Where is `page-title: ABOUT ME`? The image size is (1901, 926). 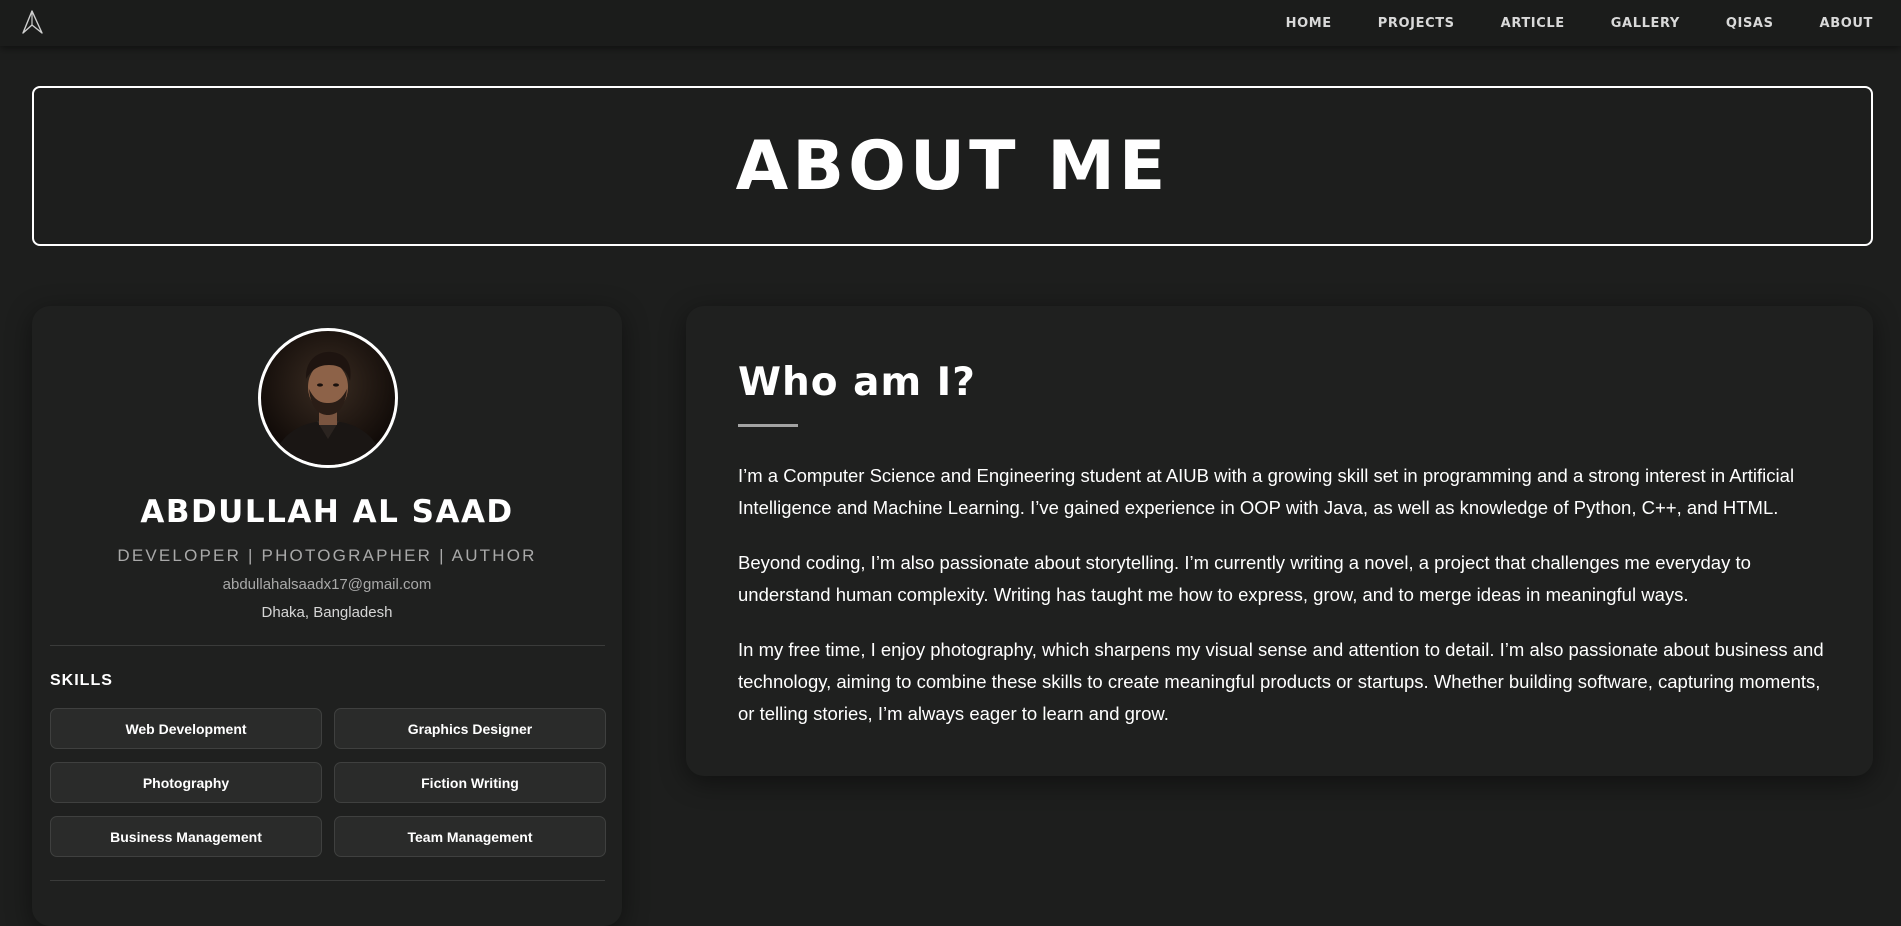 page-title: ABOUT ME is located at coordinates (952, 166).